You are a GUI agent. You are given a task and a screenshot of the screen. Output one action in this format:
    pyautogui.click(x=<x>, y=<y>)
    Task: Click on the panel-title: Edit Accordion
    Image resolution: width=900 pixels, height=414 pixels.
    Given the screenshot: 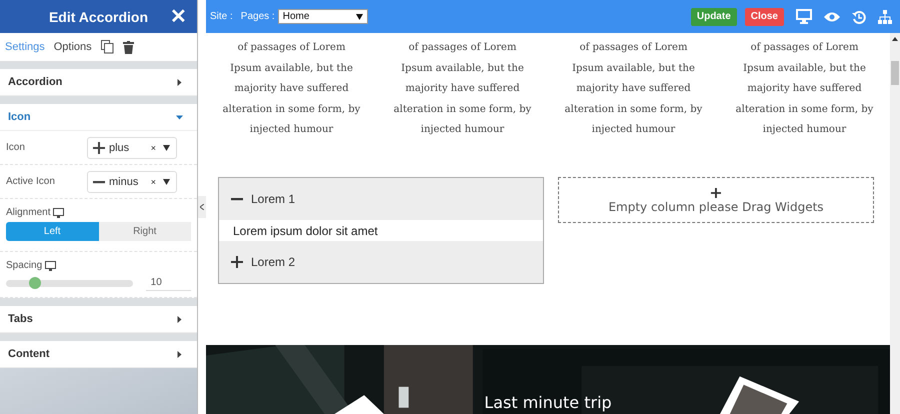 What is the action you would take?
    pyautogui.click(x=98, y=16)
    